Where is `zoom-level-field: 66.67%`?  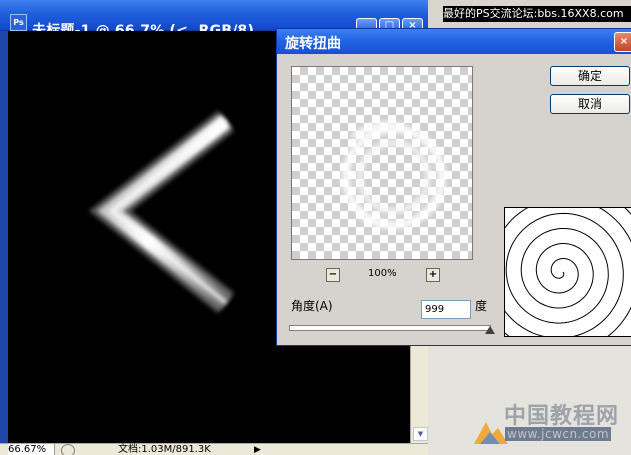 zoom-level-field: 66.67% is located at coordinates (31, 449).